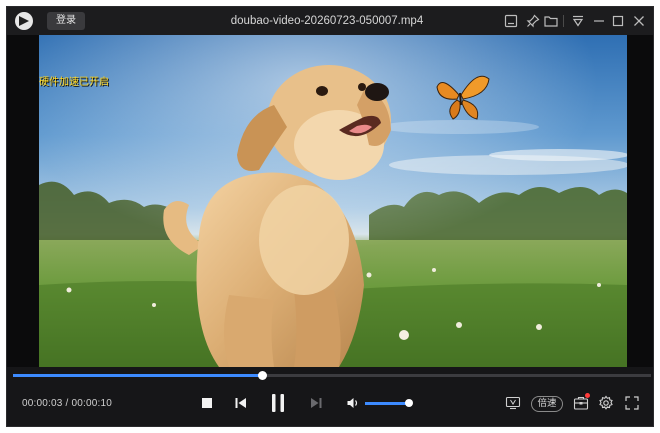 This screenshot has height=433, width=660. I want to click on hardware-acceleration-notice: 硬件加速已开启, so click(74, 82).